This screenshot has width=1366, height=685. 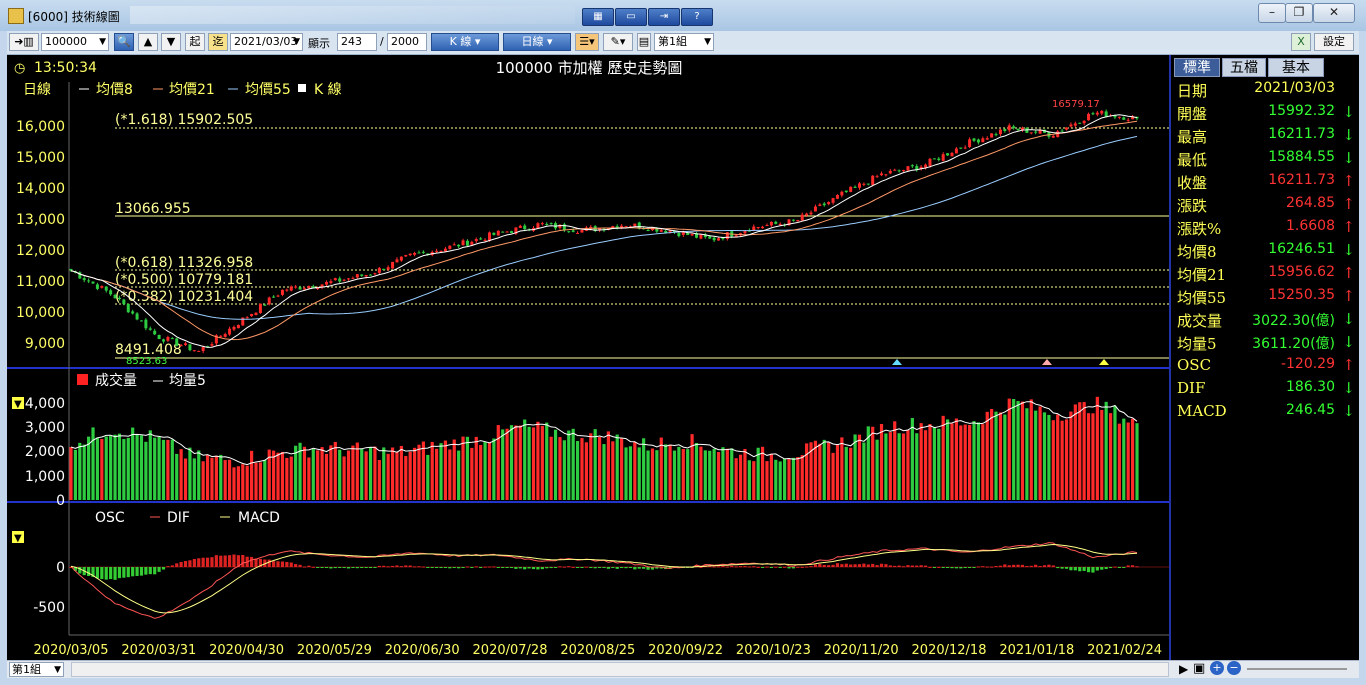 What do you see at coordinates (1348, 112) in the screenshot?
I see `quote-arrow-icon: ↓` at bounding box center [1348, 112].